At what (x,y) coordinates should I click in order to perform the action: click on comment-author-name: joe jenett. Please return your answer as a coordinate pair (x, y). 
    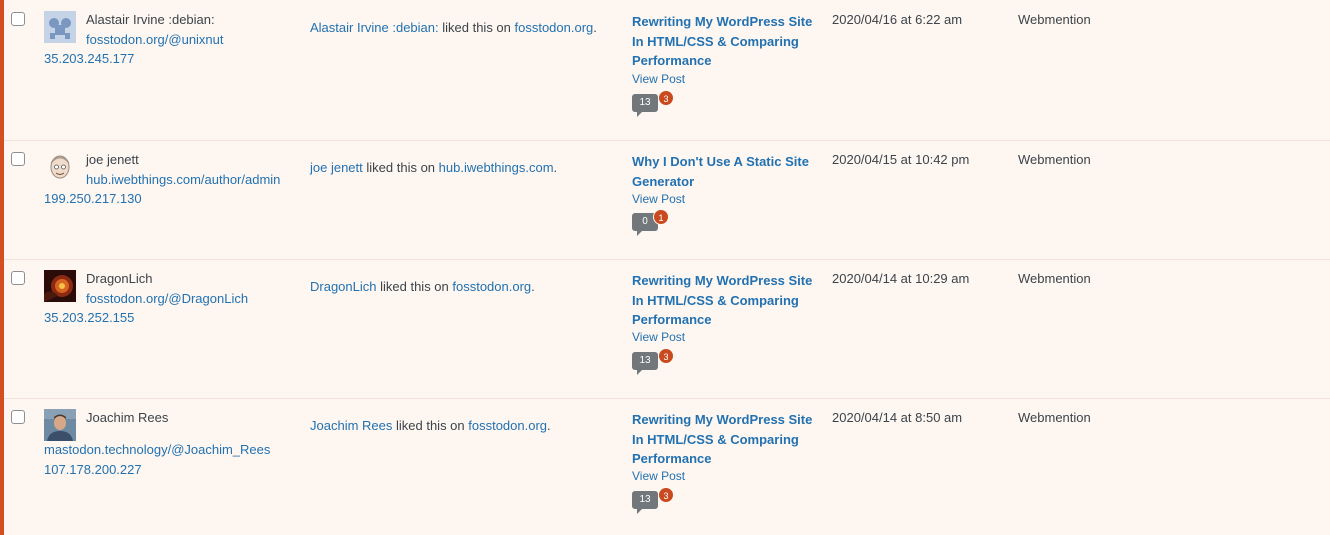
    Looking at the image, I should click on (112, 159).